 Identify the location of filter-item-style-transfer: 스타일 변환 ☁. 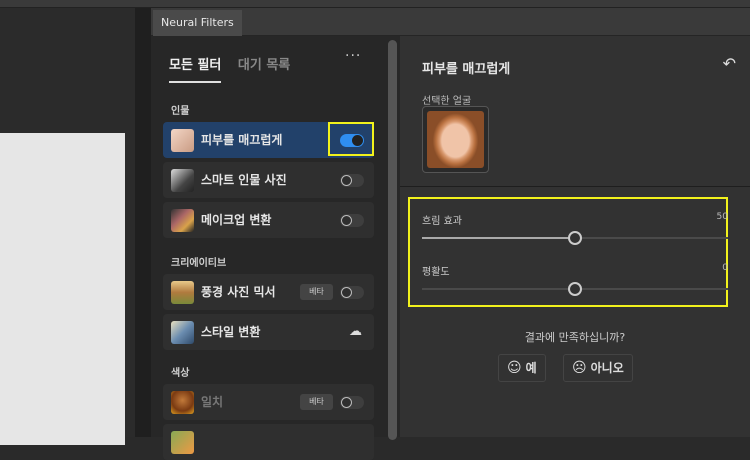
(268, 332).